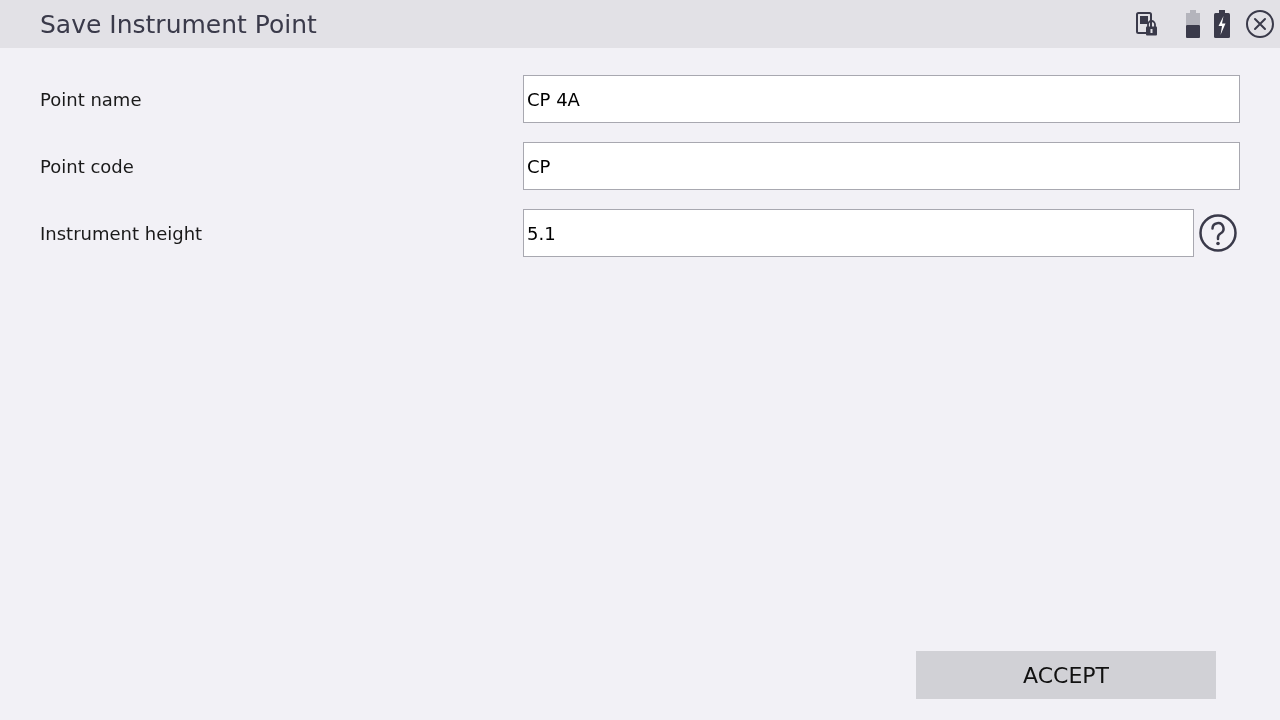 The image size is (1280, 720). Describe the element at coordinates (1222, 24) in the screenshot. I see `battery-charging-icon` at that location.